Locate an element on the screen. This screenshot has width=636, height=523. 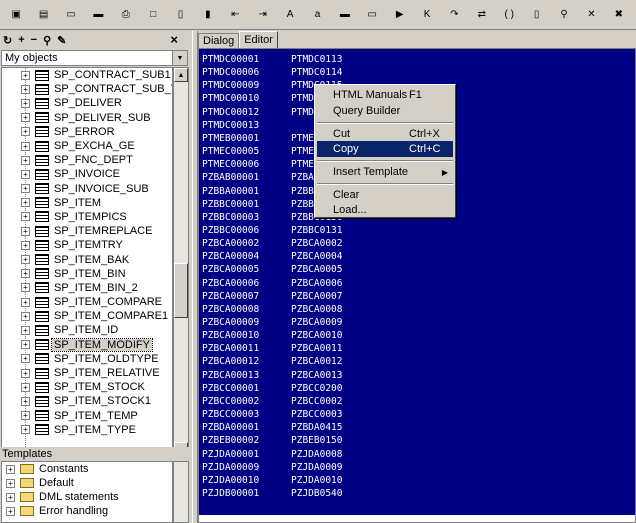
template-folder: + DML statements is located at coordinates (87, 497).